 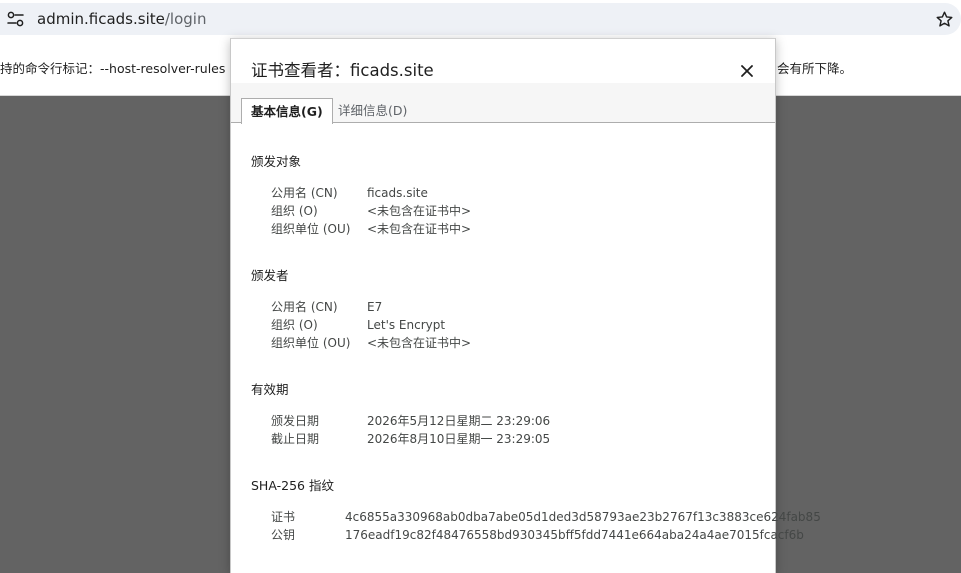 I want to click on url-text: admin.ficads.site/login, so click(x=121, y=19).